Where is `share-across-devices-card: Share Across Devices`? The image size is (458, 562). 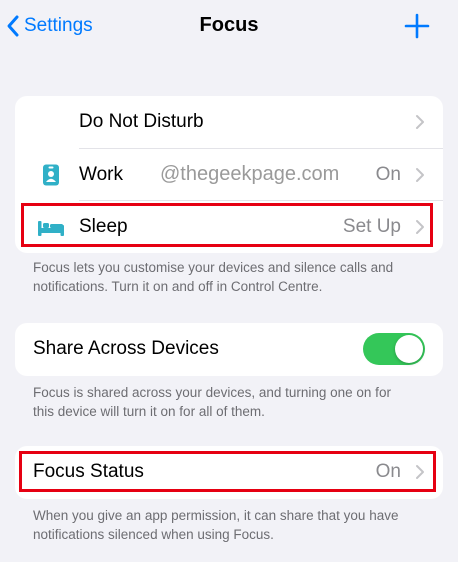
share-across-devices-card: Share Across Devices is located at coordinates (229, 349).